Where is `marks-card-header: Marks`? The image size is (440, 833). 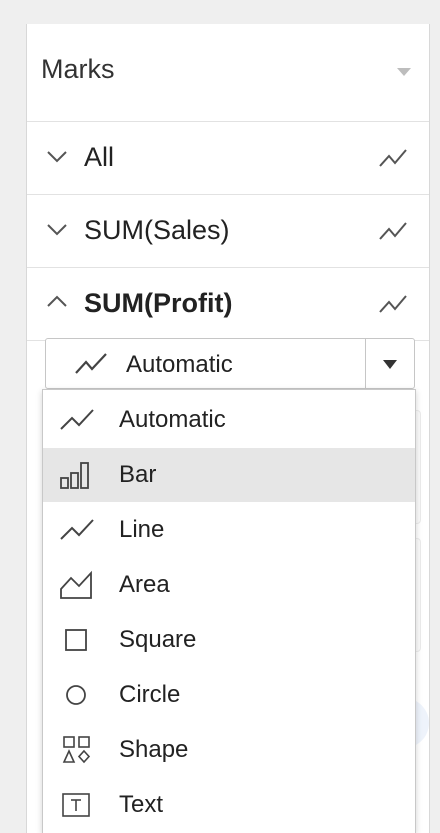
marks-card-header: Marks is located at coordinates (228, 73).